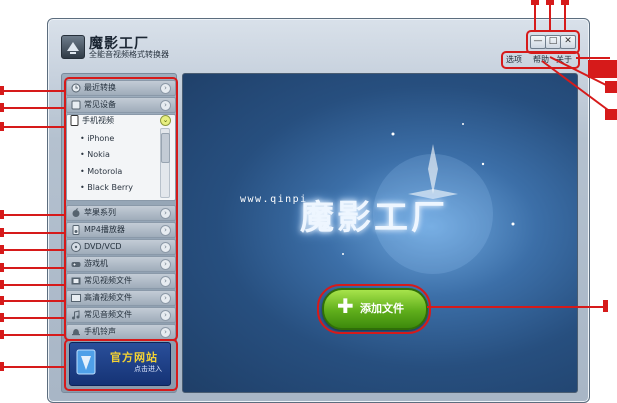 The image size is (617, 403). Describe the element at coordinates (374, 218) in the screenshot. I see `hero-logo: 魔影工厂` at that location.